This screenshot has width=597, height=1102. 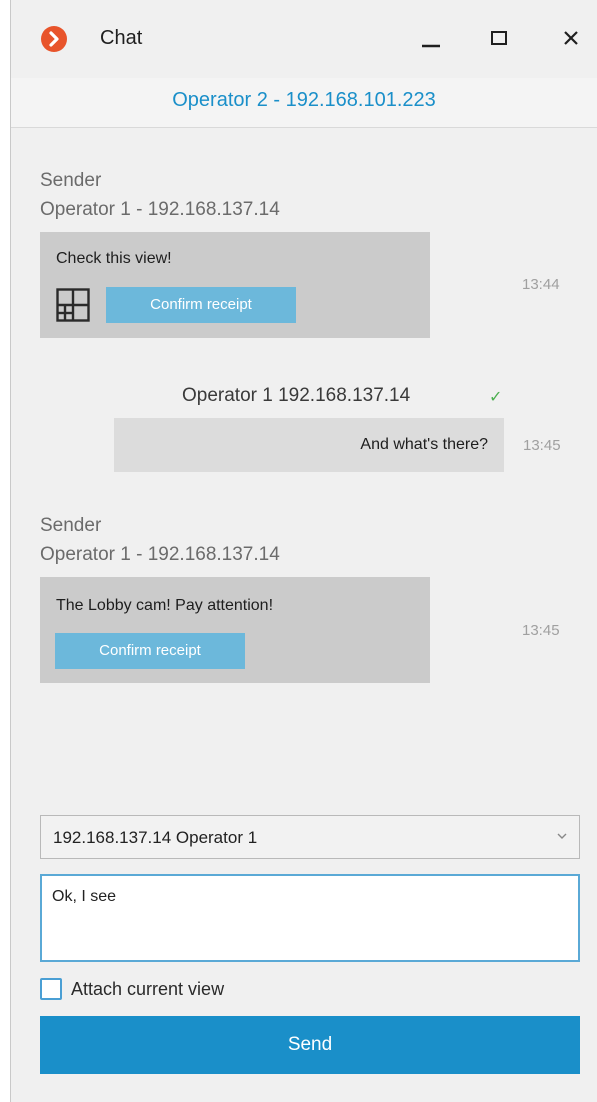 I want to click on message-text: And what's there?, so click(x=424, y=444).